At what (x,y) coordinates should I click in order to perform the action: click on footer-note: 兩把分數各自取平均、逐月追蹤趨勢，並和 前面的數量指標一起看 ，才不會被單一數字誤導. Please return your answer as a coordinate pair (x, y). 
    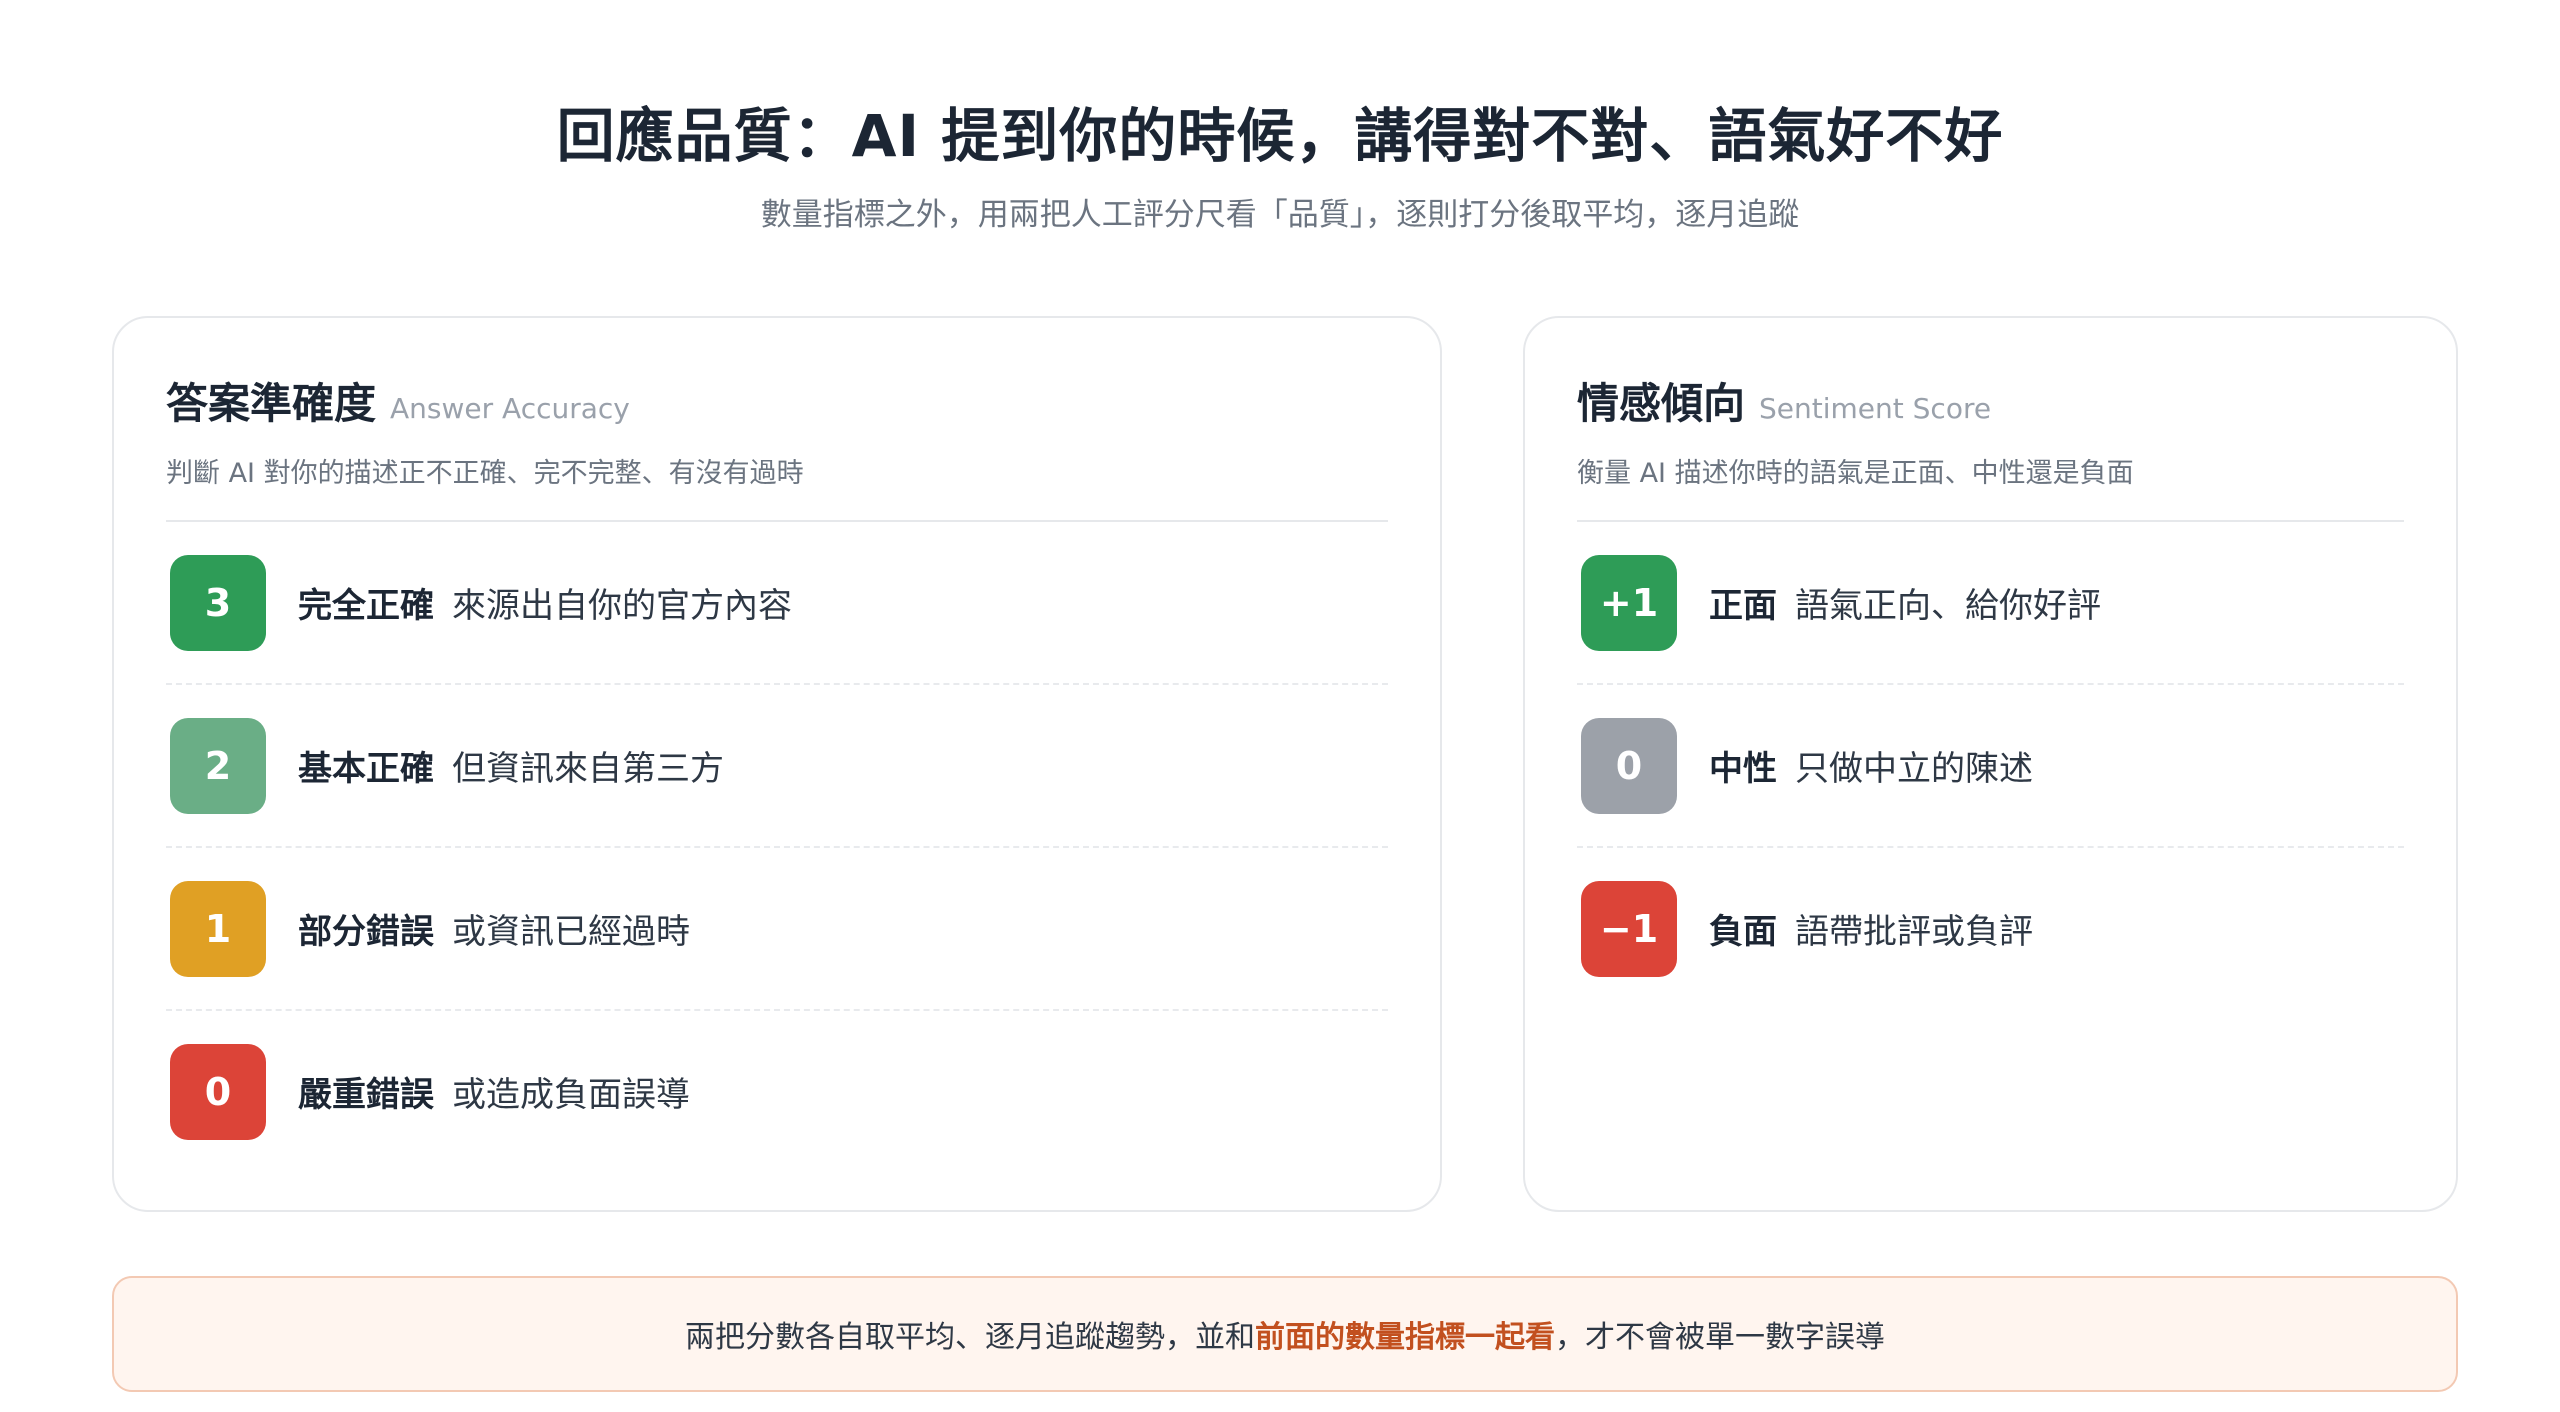
    Looking at the image, I should click on (1285, 1334).